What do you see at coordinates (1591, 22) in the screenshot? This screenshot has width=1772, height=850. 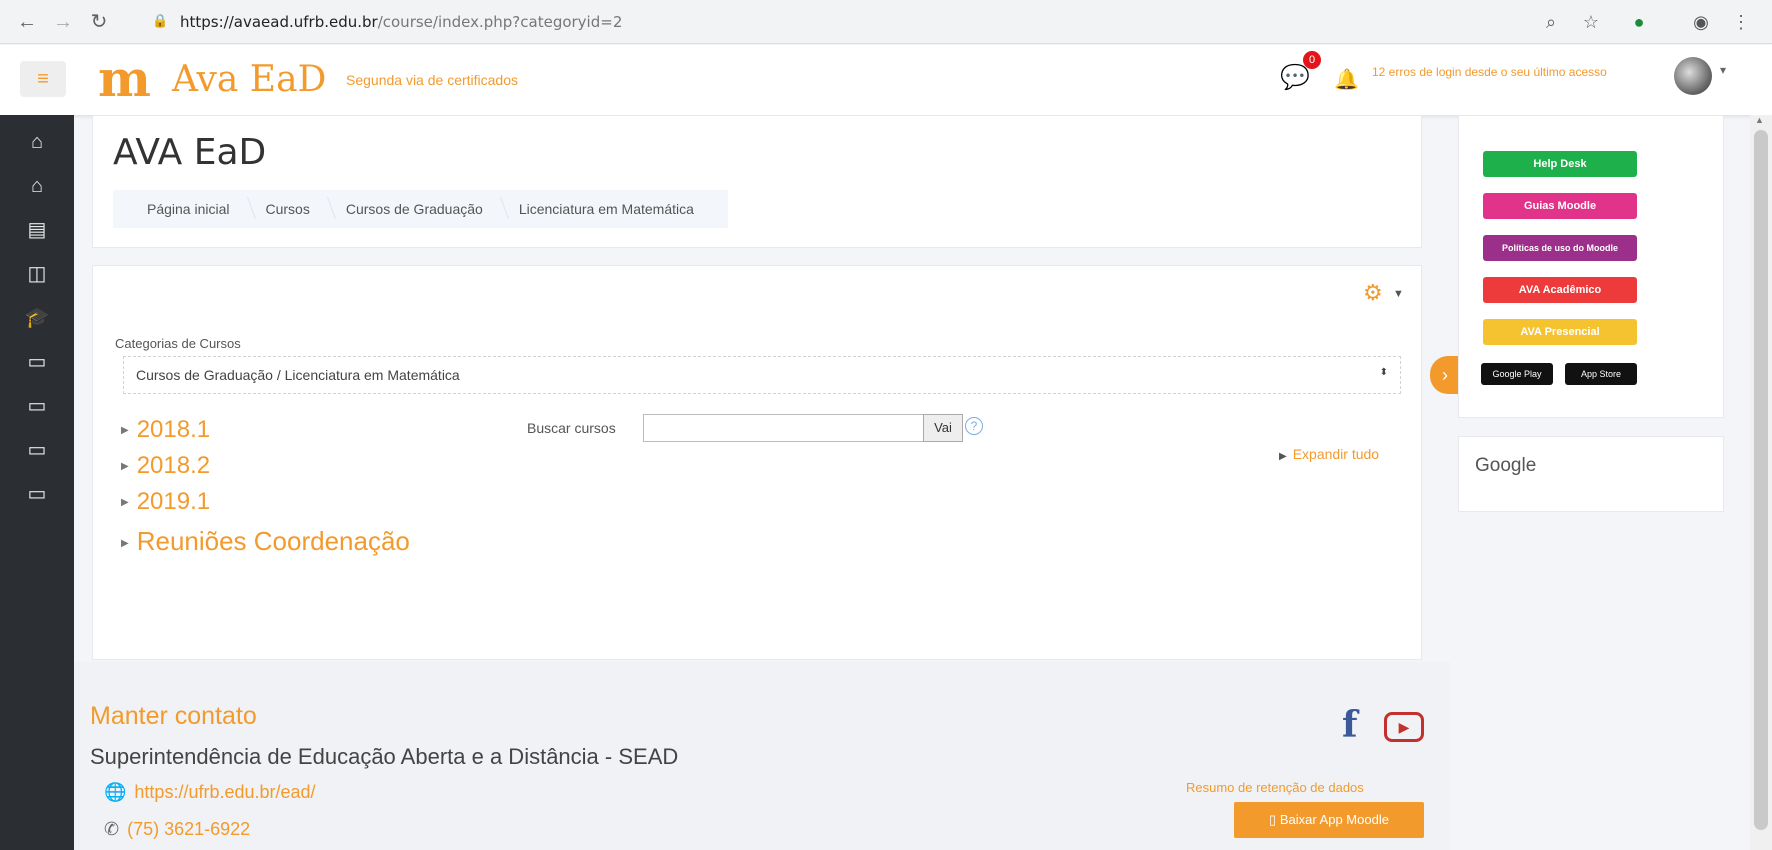 I see `star-icon: ☆` at bounding box center [1591, 22].